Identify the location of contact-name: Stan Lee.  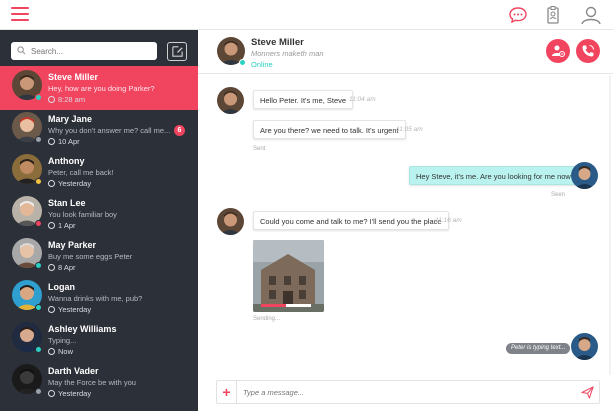
(67, 203).